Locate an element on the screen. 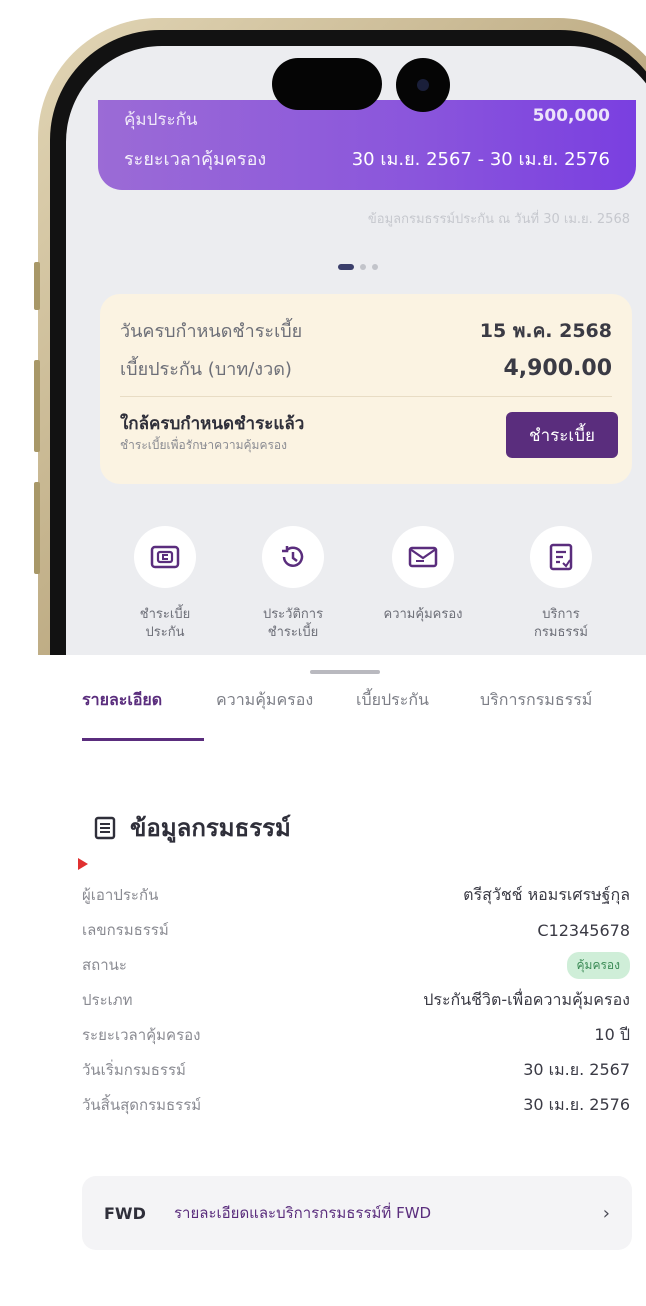 This screenshot has width=646, height=1306. detail-row: ระยะเวลาคุ้มครอง 10 ปี is located at coordinates (356, 1035).